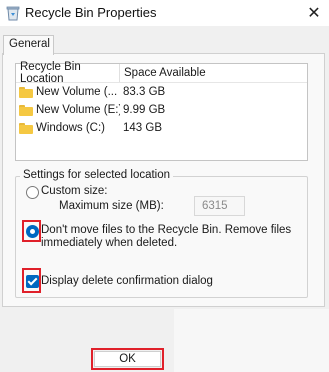 This screenshot has height=372, width=329. Describe the element at coordinates (32, 192) in the screenshot. I see `custom-size-radio` at that location.